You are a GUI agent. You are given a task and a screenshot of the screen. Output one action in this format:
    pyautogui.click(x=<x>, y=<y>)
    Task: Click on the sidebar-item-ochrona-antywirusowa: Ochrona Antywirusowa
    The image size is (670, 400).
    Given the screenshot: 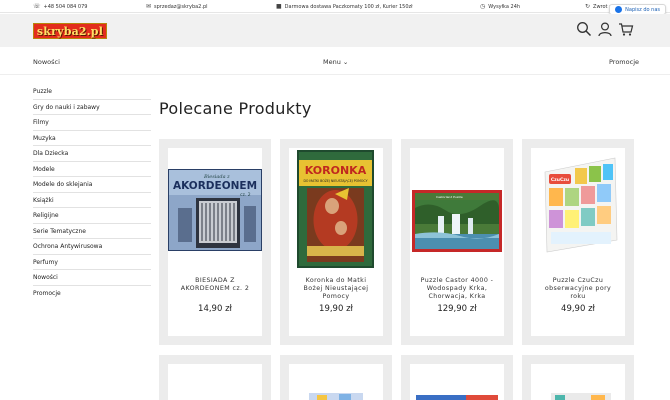 What is the action you would take?
    pyautogui.click(x=92, y=247)
    